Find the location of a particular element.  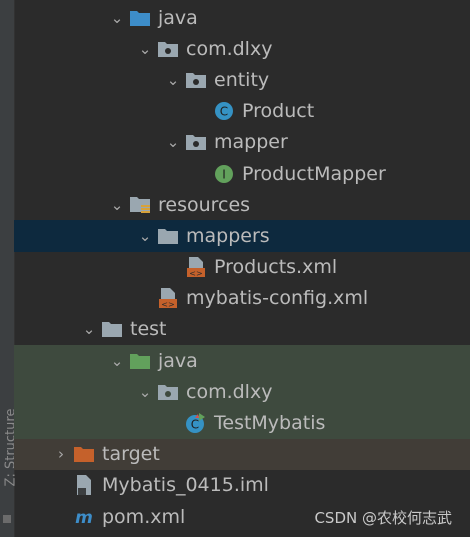

tree-row-java: ⌄ java is located at coordinates (242, 17).